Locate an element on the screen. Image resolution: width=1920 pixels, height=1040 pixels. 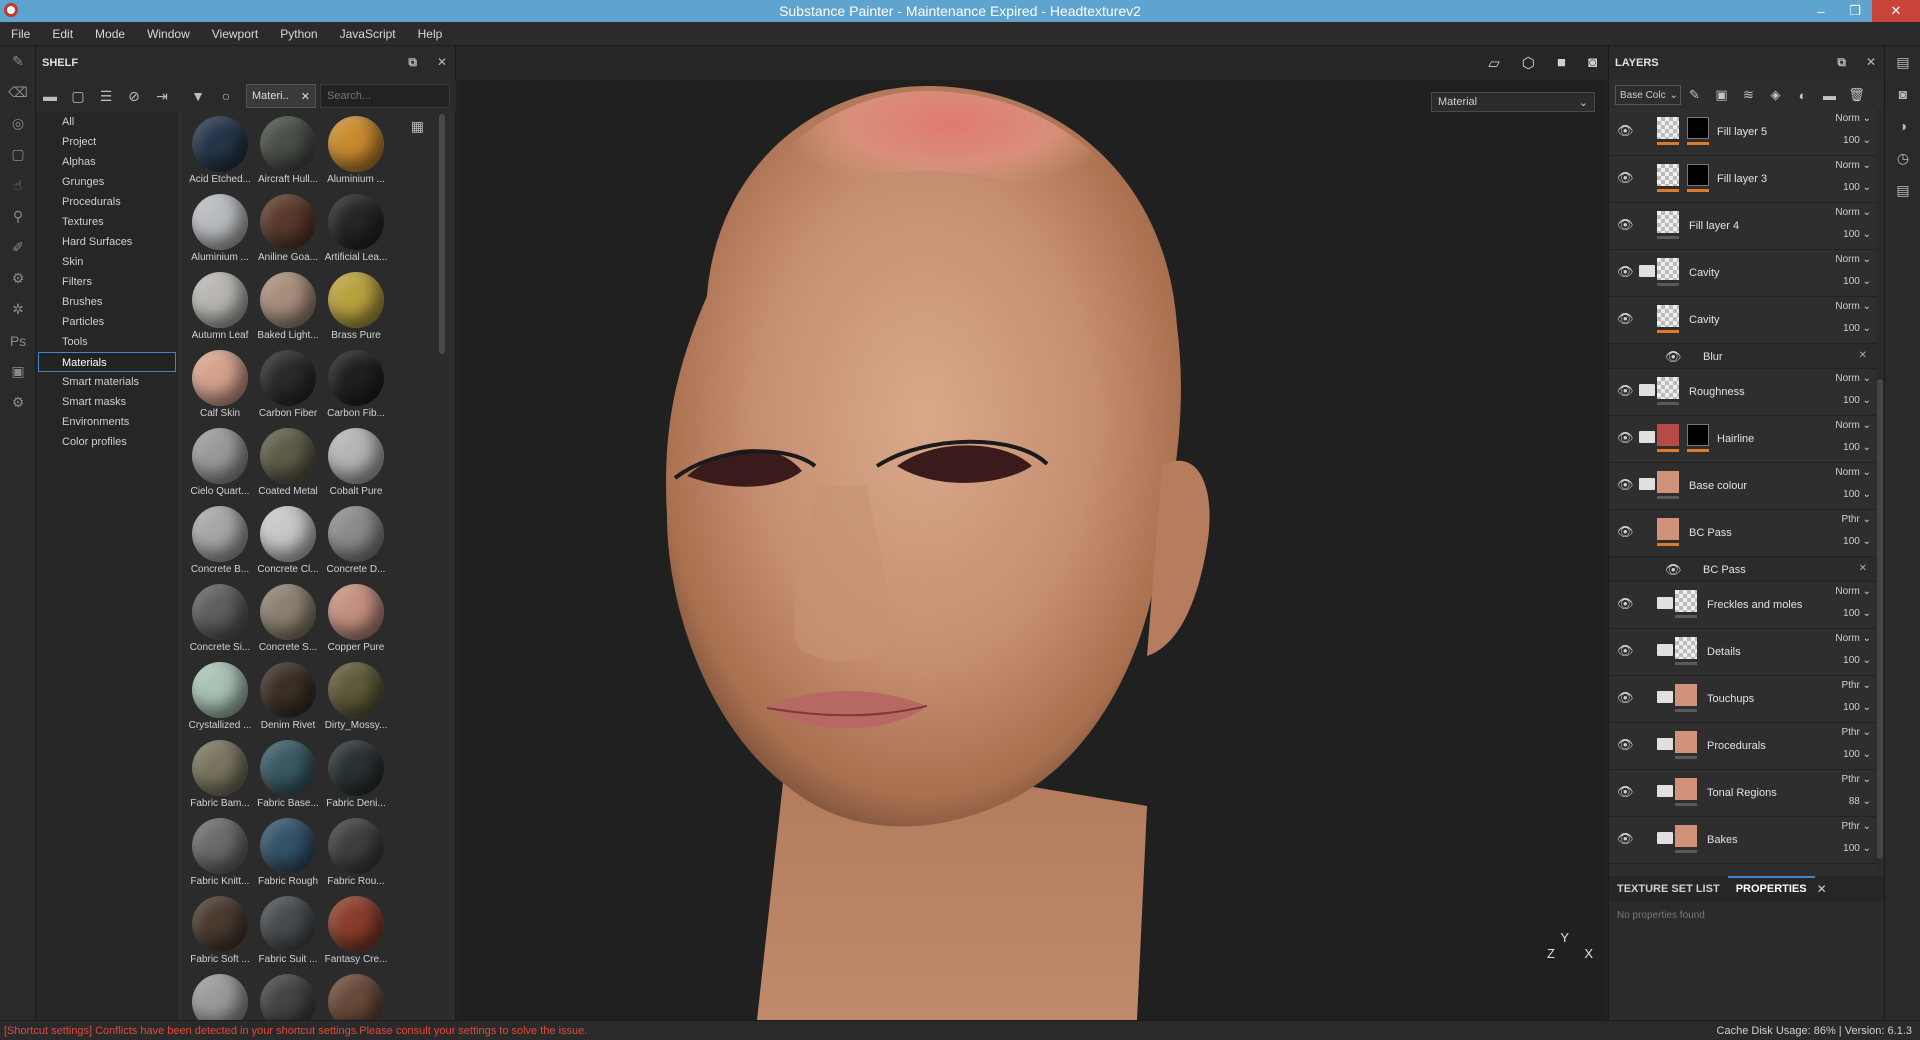
shelf-scrollbar is located at coordinates (442, 566).